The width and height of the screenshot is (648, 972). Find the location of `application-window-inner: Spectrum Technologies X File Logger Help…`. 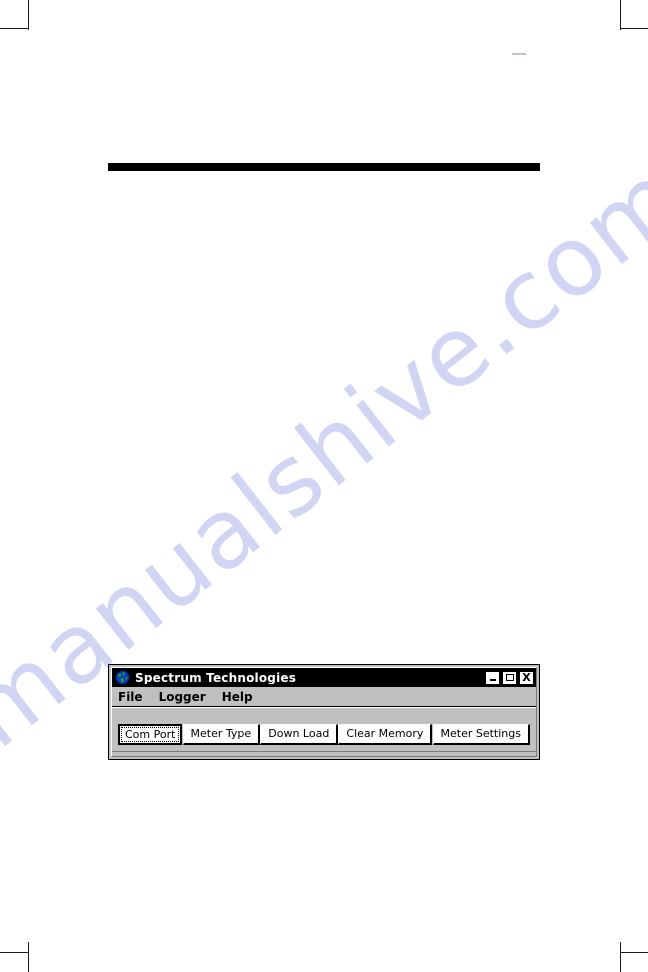

application-window-inner: Spectrum Technologies X File Logger Help… is located at coordinates (324, 712).